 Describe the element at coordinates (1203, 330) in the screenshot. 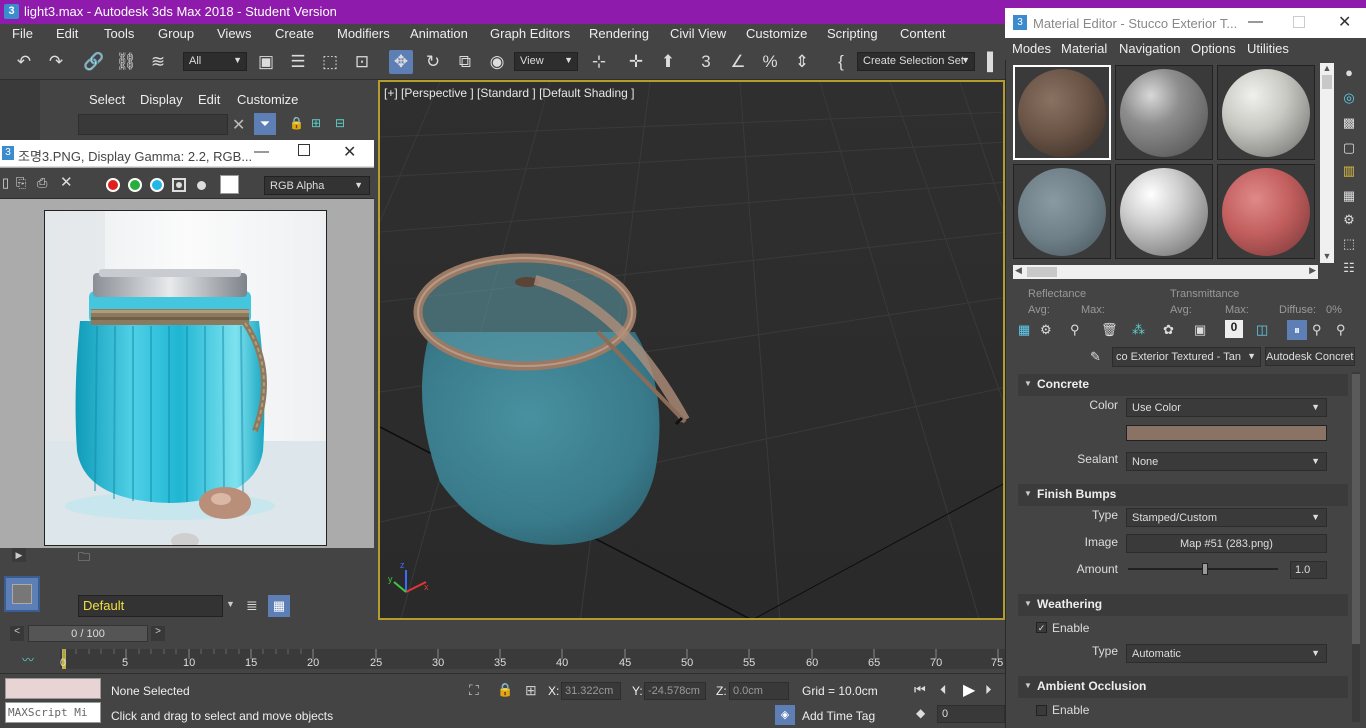

I see `material-id-icon: ▣` at that location.